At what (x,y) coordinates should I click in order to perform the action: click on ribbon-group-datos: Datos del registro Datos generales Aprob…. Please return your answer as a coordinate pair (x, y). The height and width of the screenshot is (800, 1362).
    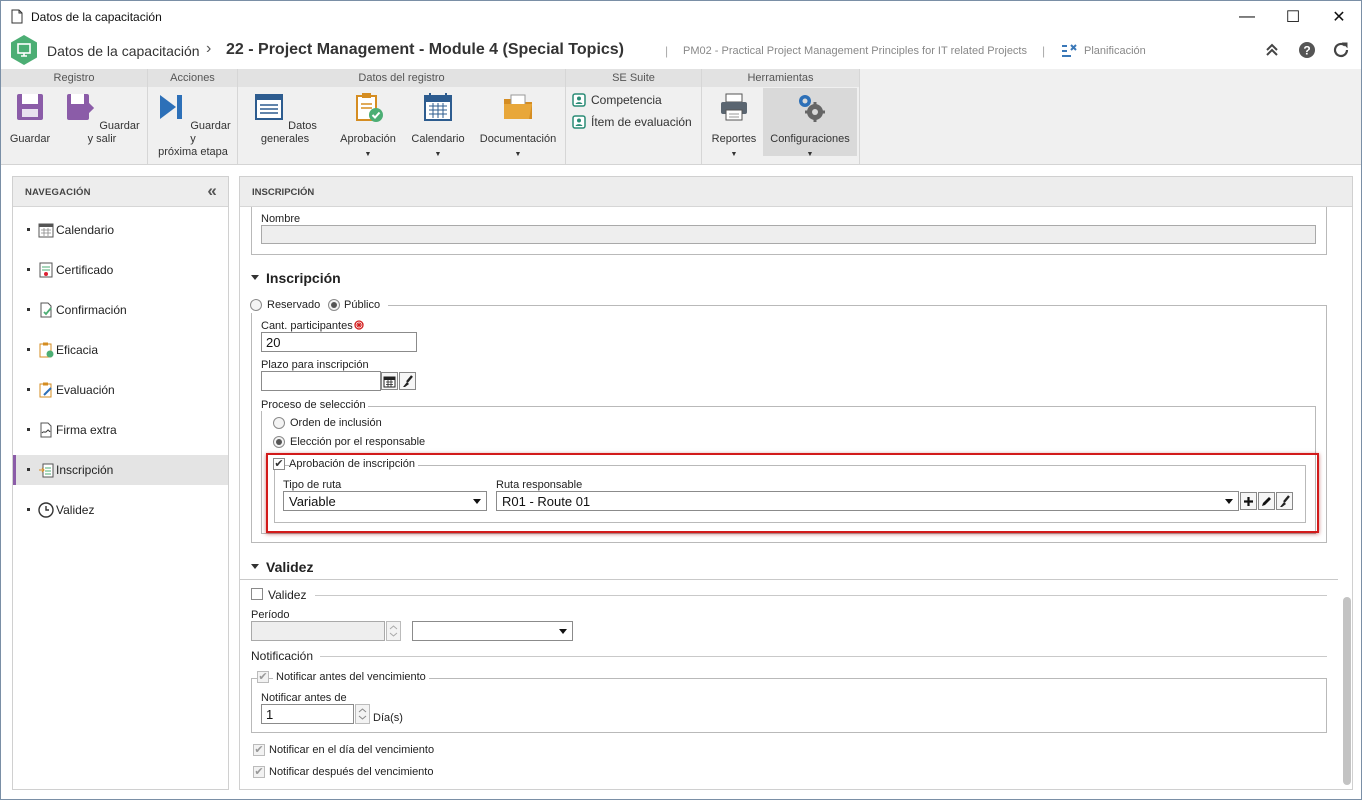
    Looking at the image, I should click on (402, 116).